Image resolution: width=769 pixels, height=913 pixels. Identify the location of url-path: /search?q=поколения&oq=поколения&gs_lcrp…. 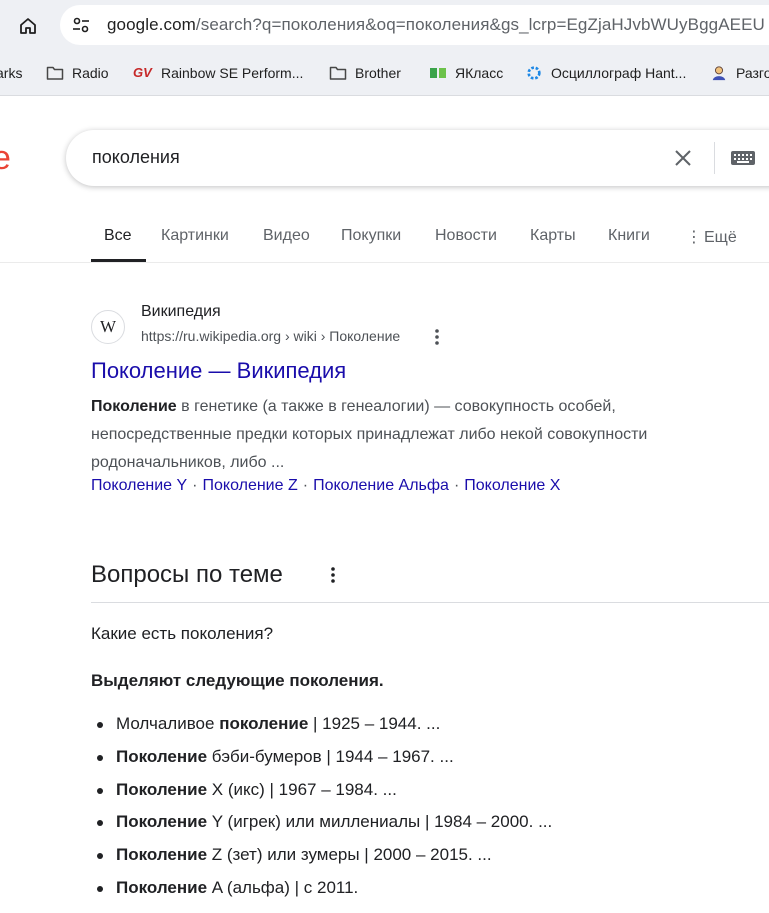
(480, 24).